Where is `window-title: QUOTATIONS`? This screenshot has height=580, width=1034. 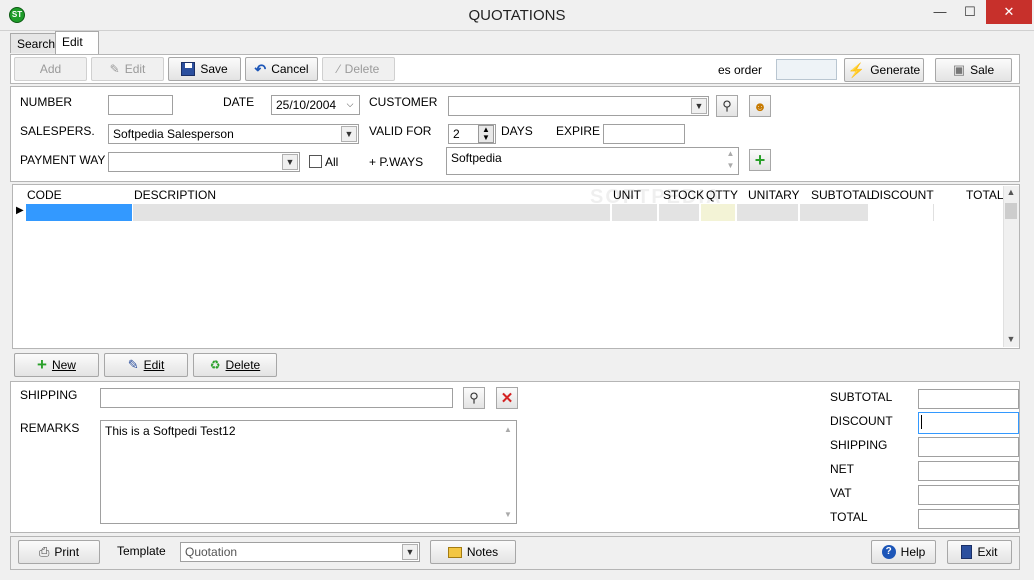 window-title: QUOTATIONS is located at coordinates (517, 15).